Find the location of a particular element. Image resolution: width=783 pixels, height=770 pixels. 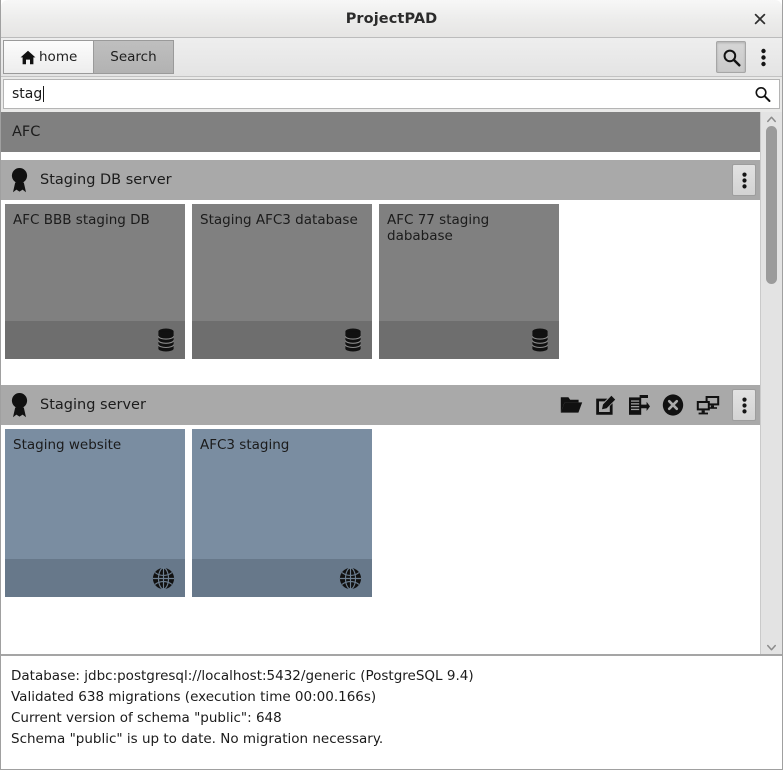

scrollbar-down-button is located at coordinates (772, 647).